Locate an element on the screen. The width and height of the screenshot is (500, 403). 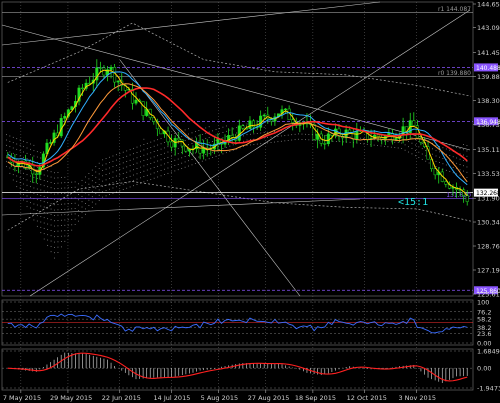
axis-tick-label: 143.095 is located at coordinates (488, 28).